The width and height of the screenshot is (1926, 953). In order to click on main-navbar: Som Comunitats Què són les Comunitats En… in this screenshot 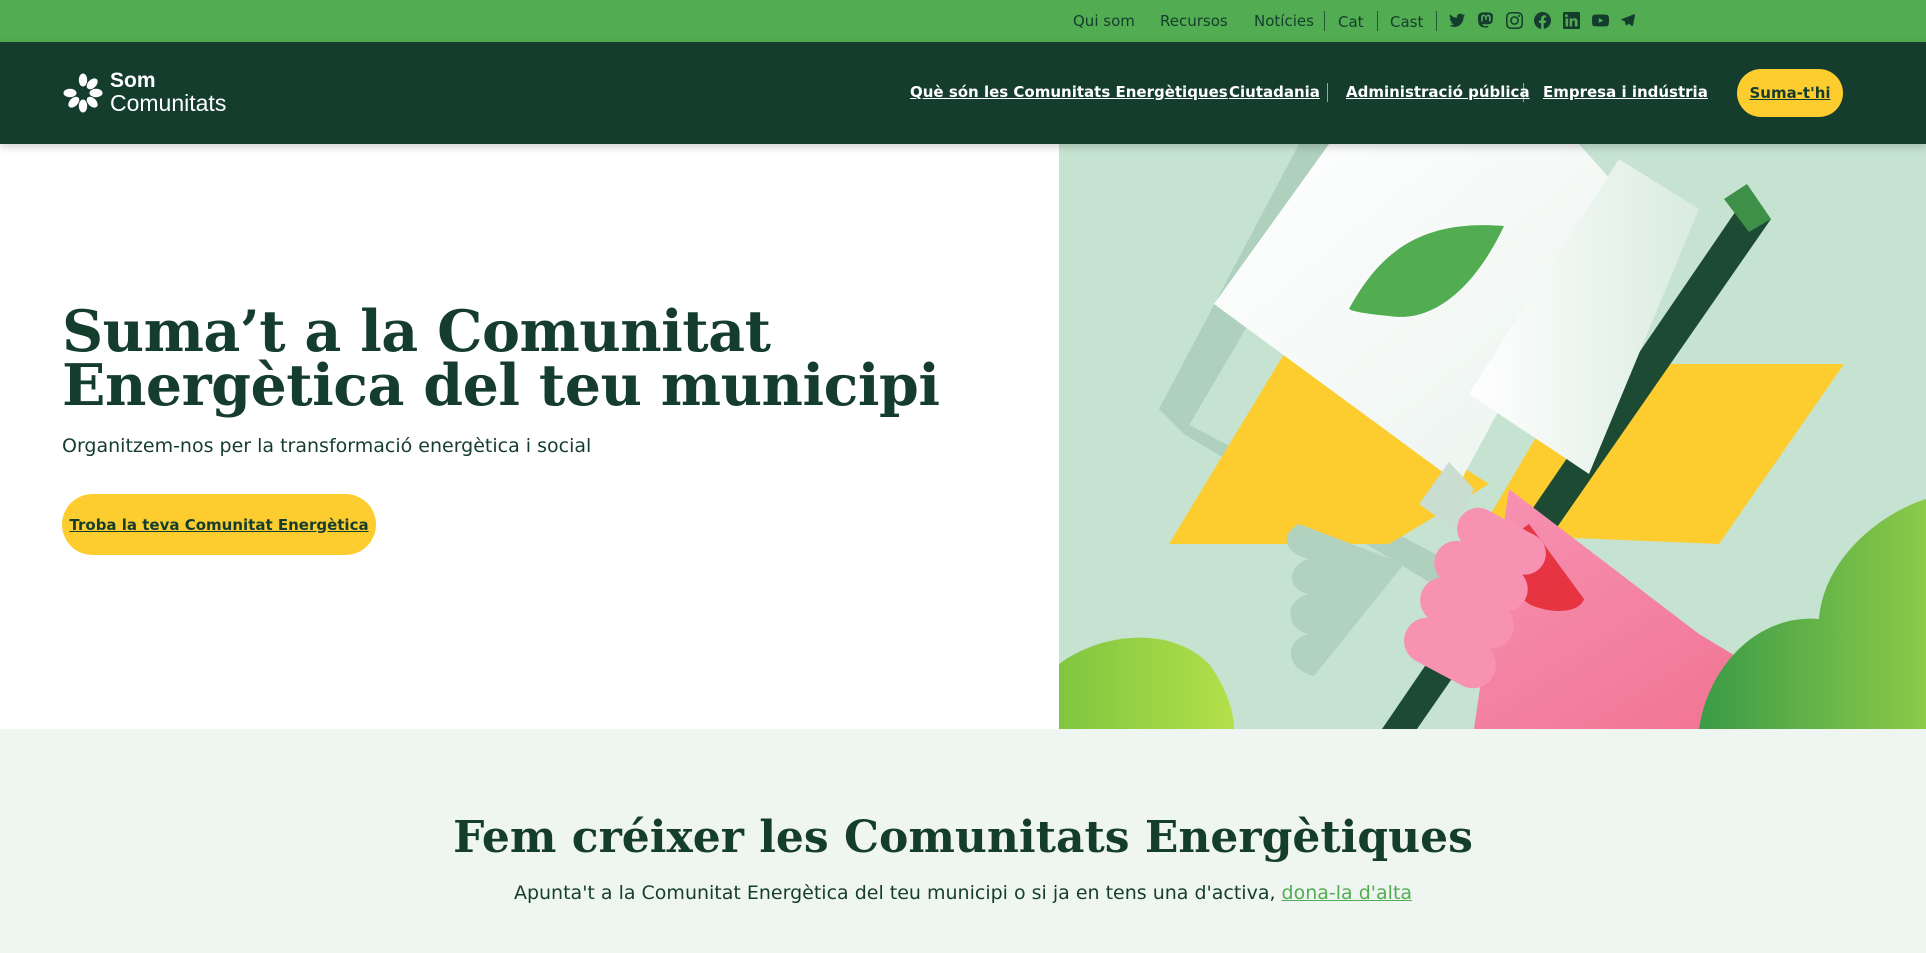, I will do `click(963, 93)`.